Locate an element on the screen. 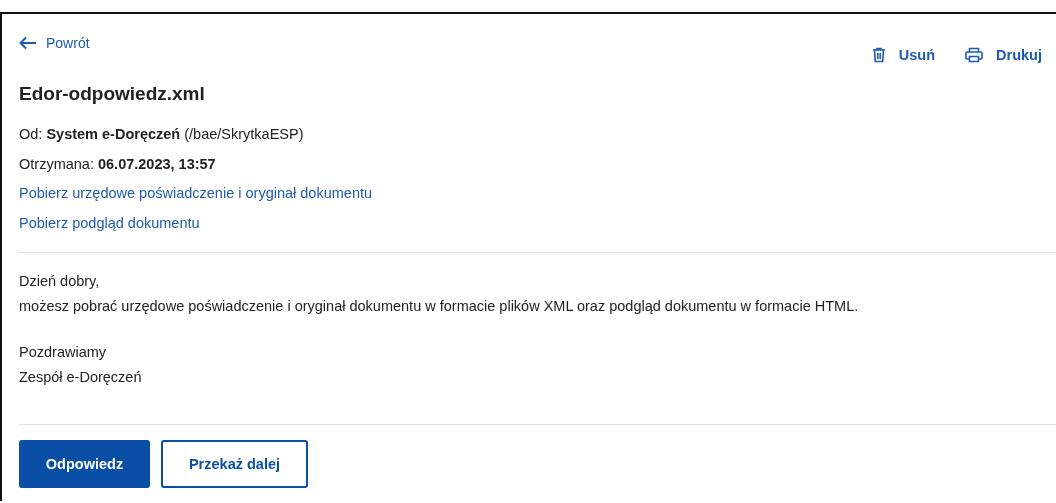 The height and width of the screenshot is (503, 1056). download-link: Pobierz podgląd dokumentu is located at coordinates (109, 222).